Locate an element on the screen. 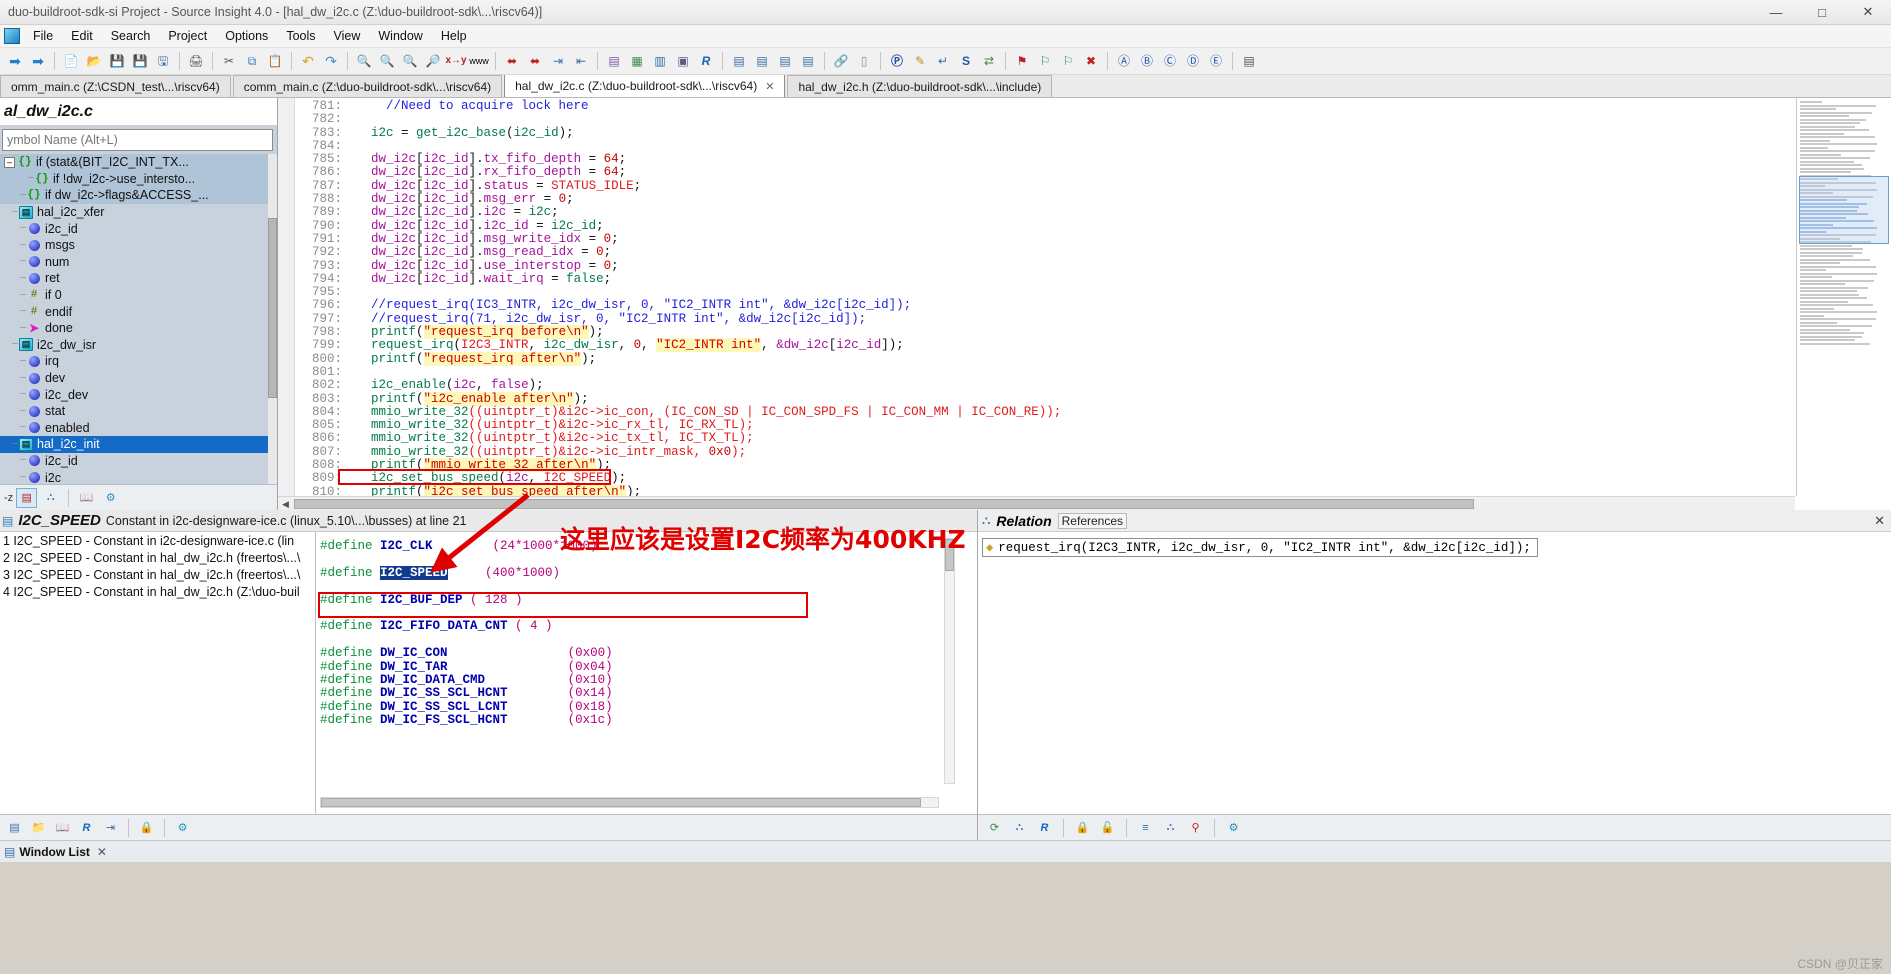  code-line: 782: is located at coordinates (1045, 119).